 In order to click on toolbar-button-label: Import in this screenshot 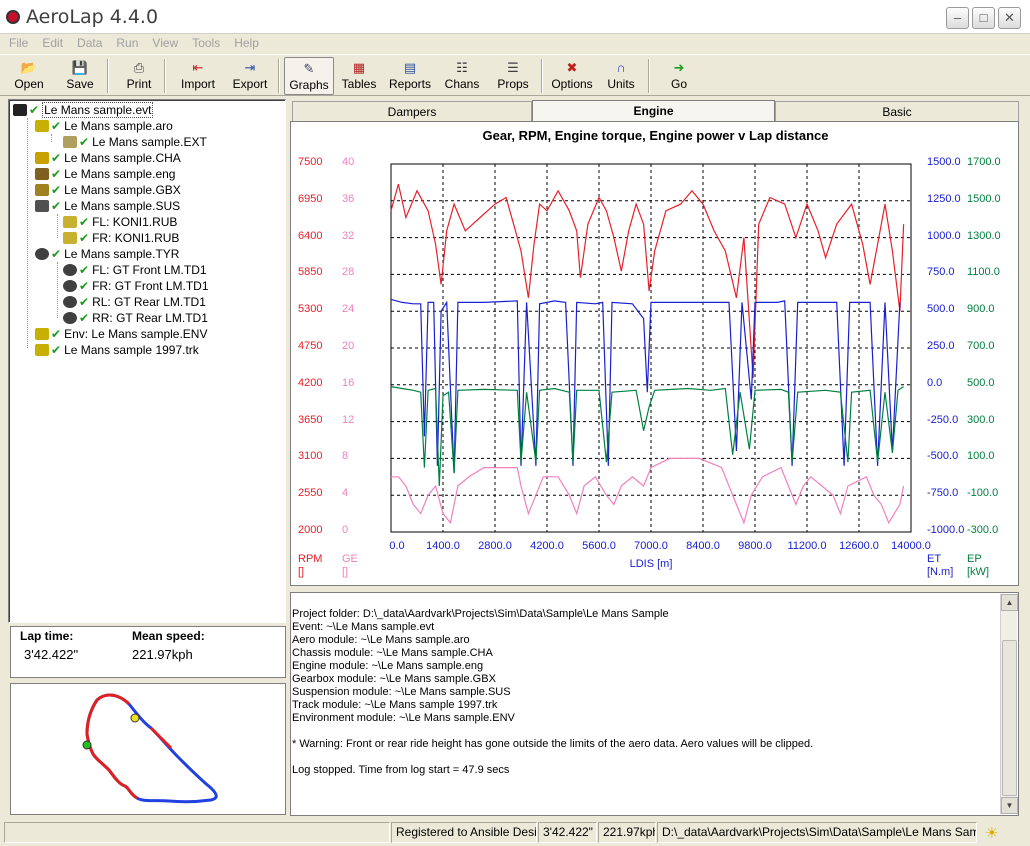, I will do `click(197, 84)`.